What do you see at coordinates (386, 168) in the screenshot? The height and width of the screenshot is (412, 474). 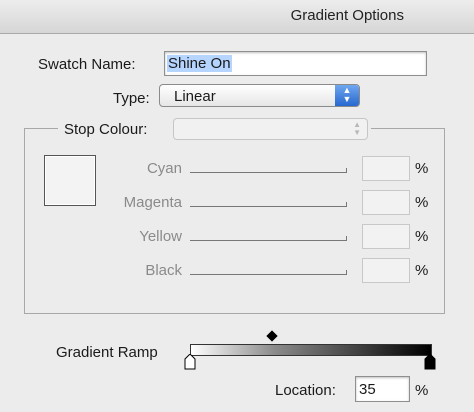 I see `cyan-input` at bounding box center [386, 168].